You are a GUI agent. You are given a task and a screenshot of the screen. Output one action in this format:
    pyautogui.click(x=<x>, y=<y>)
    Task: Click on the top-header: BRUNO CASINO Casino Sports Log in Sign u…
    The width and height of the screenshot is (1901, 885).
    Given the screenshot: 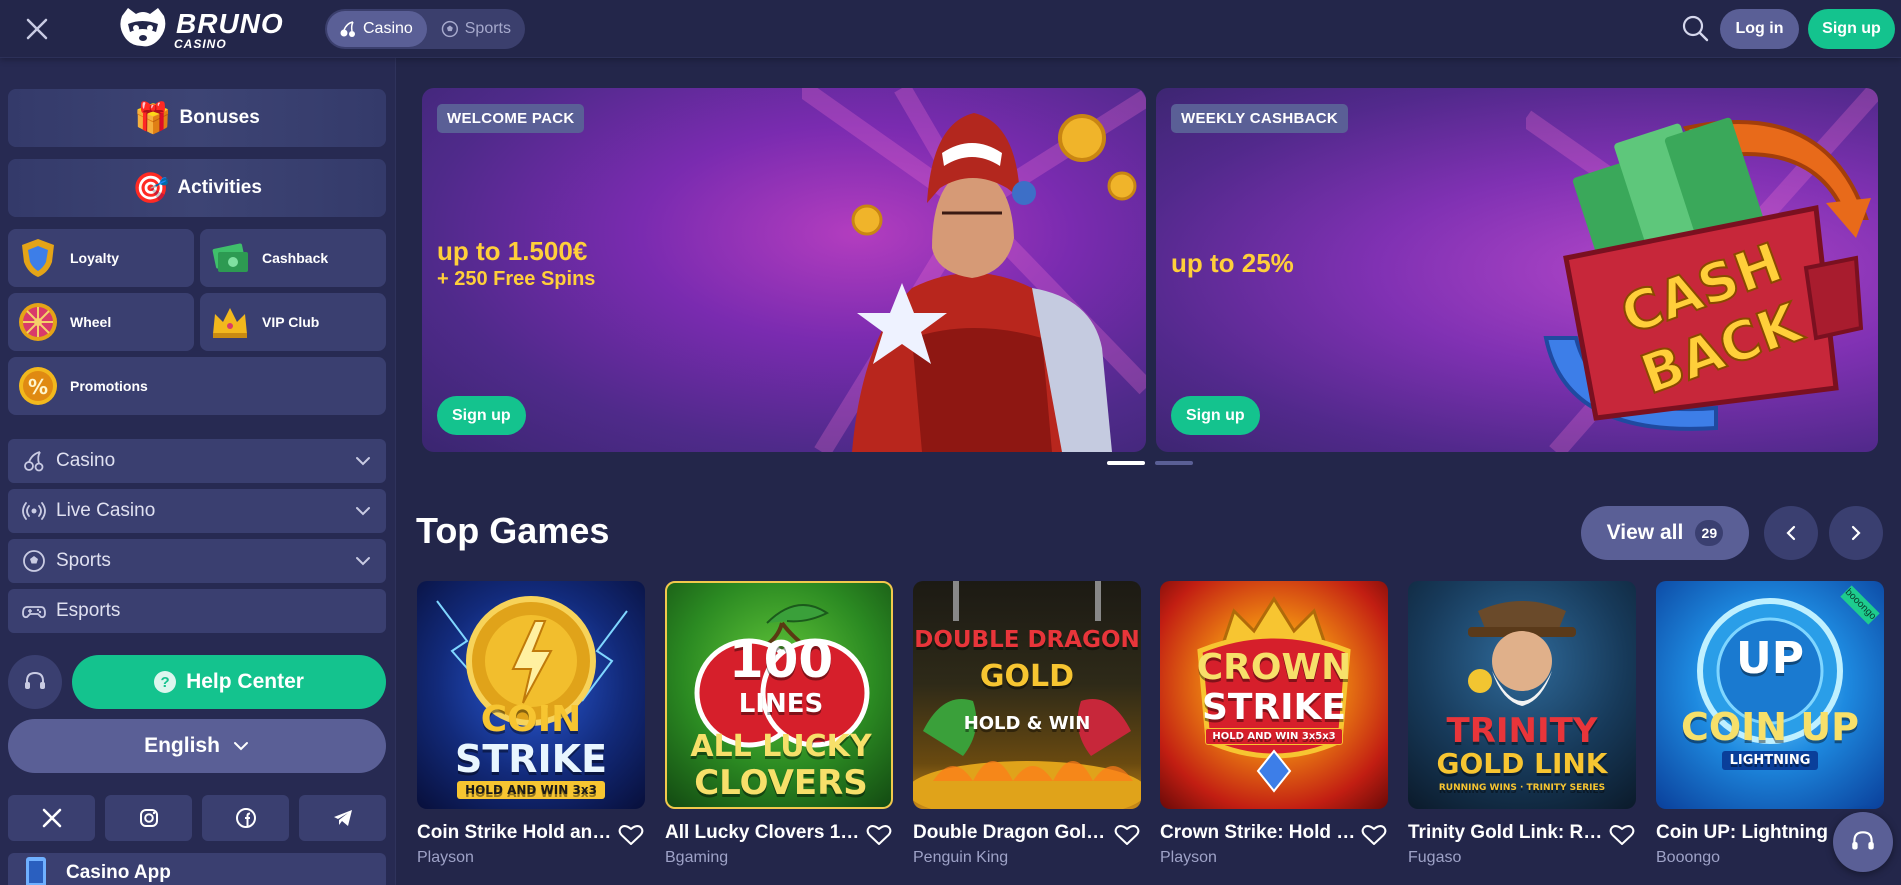 What is the action you would take?
    pyautogui.click(x=950, y=29)
    